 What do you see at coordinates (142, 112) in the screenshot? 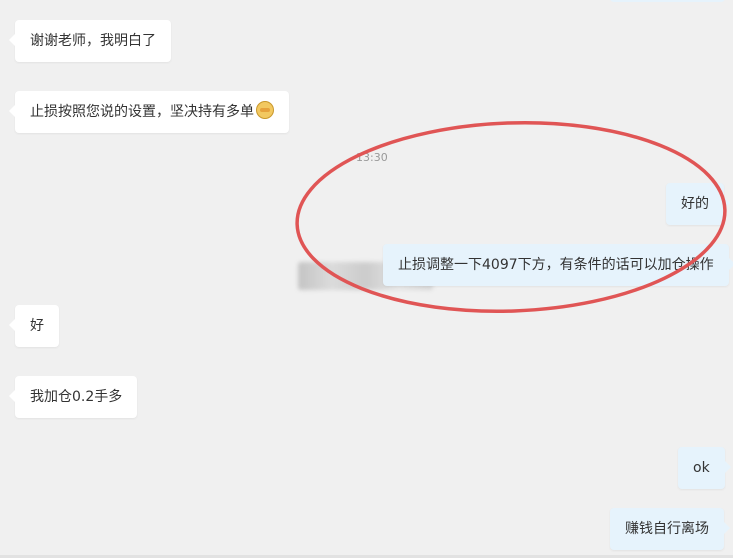
I see `message-text: 止损按照您说的设置，坚决持有多单` at bounding box center [142, 112].